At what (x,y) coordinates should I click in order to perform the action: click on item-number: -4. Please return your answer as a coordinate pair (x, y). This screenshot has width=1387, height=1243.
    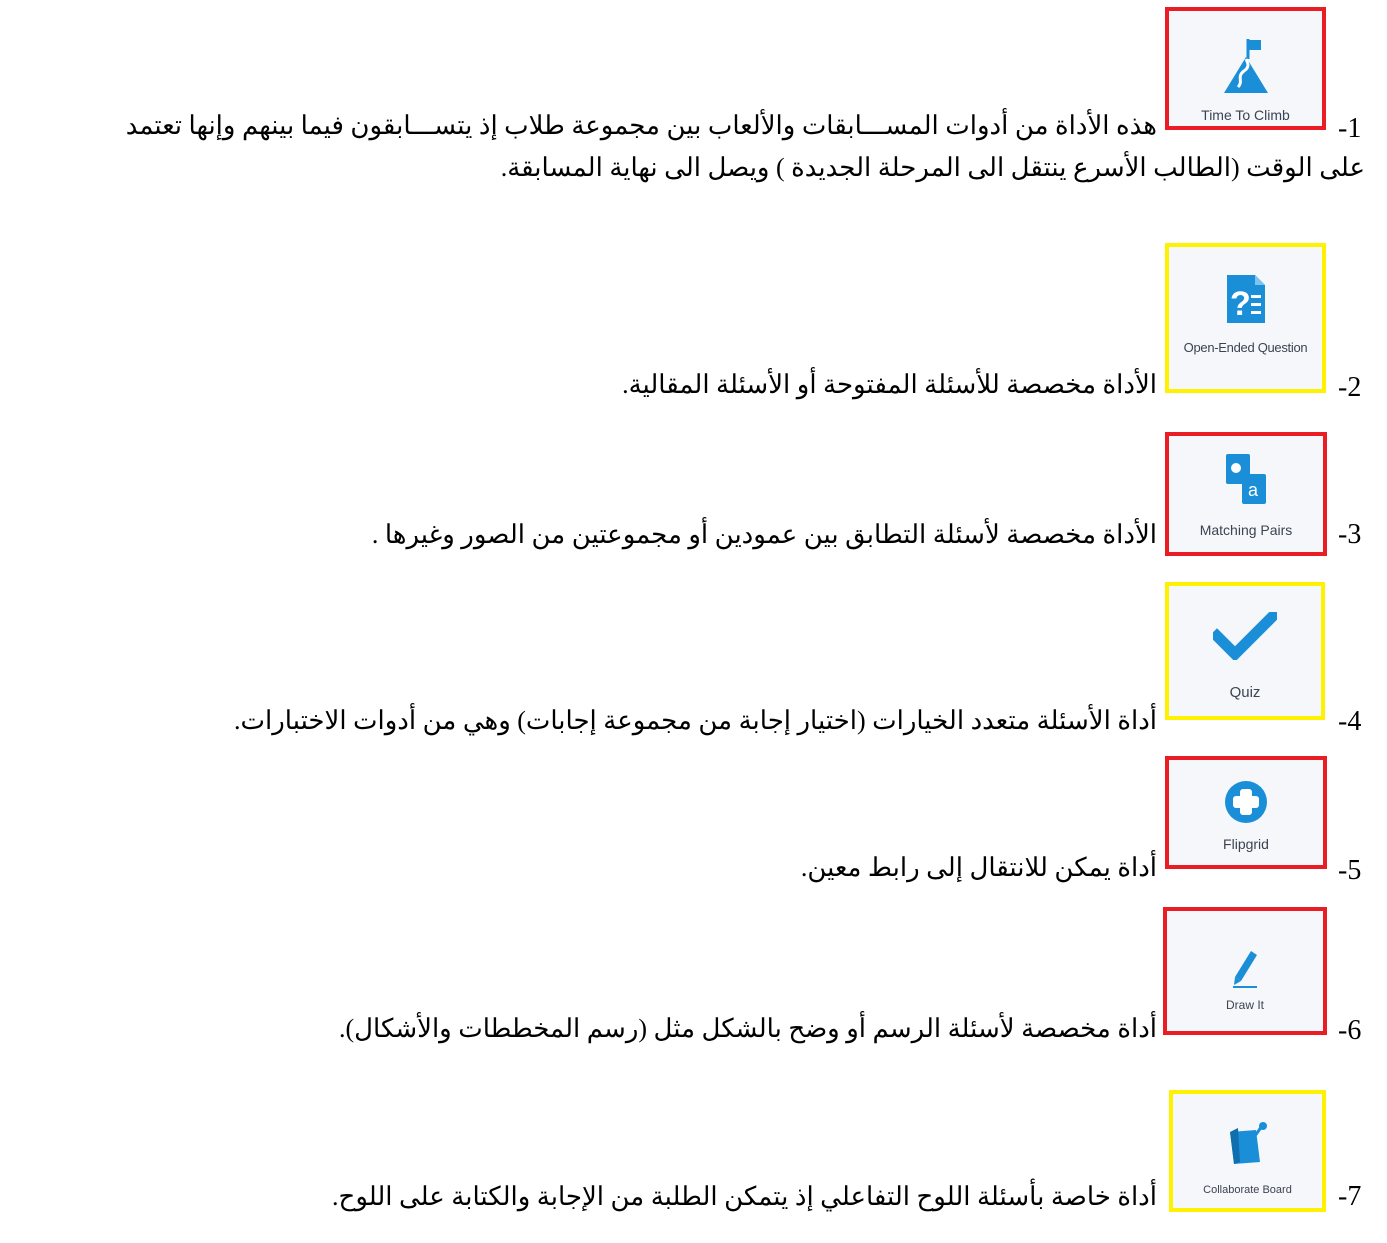
    Looking at the image, I should click on (1350, 721).